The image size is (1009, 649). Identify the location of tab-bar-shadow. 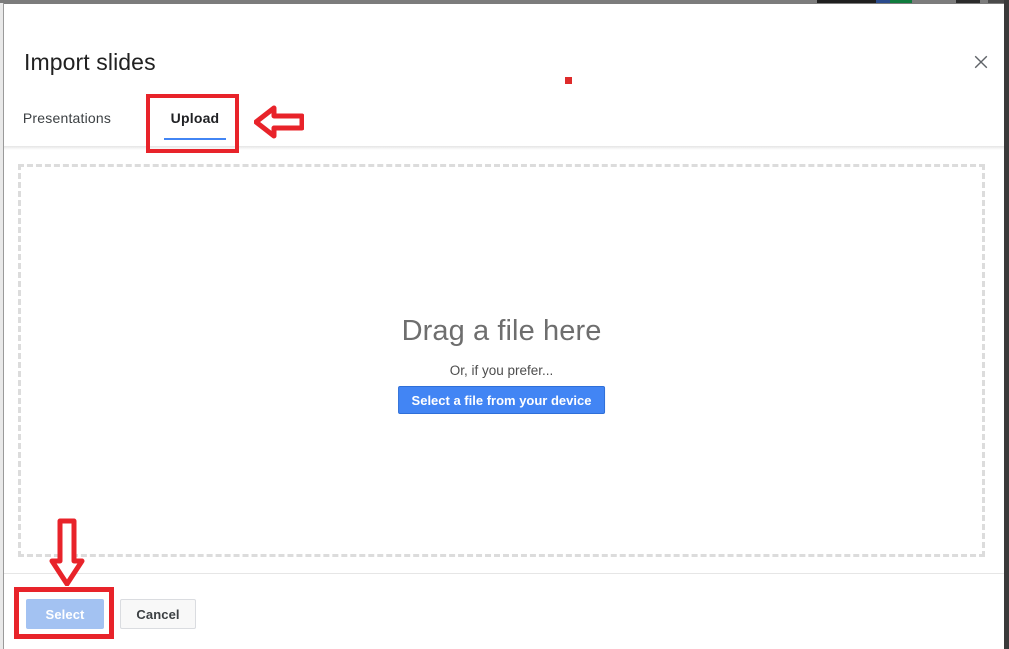
(504, 148).